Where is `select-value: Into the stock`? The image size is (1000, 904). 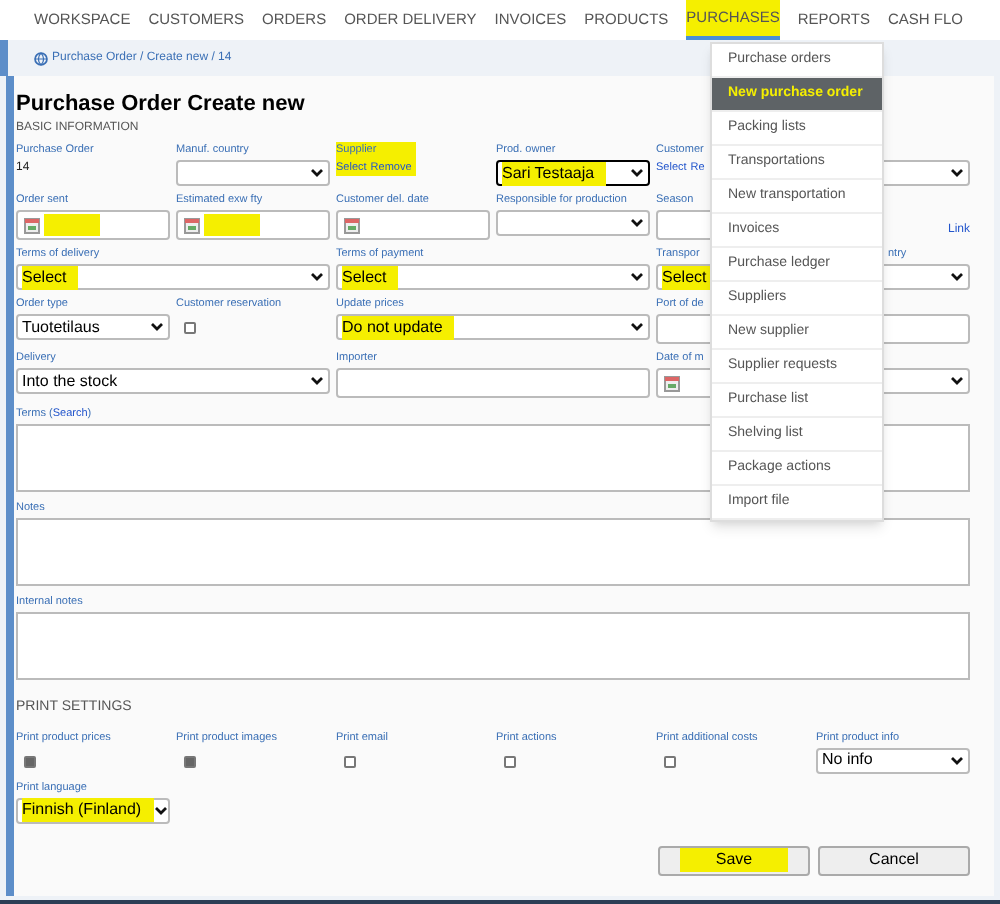 select-value: Into the stock is located at coordinates (71, 381).